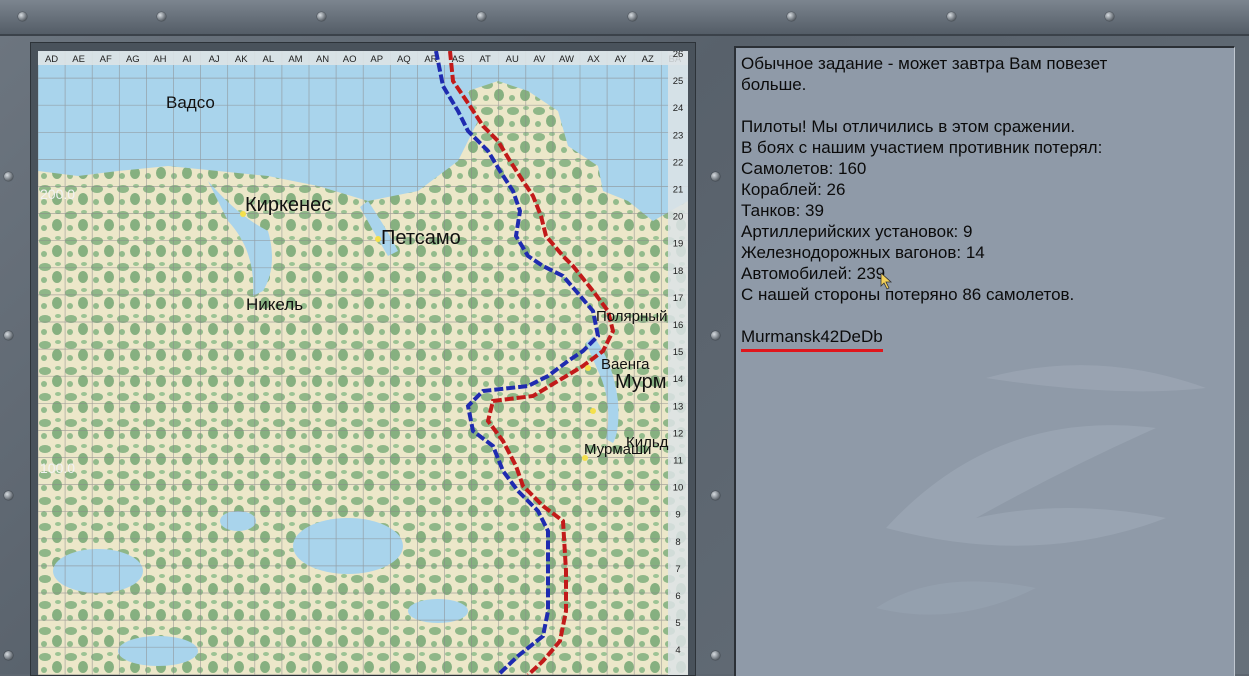 This screenshot has width=1249, height=676. Describe the element at coordinates (804, 168) in the screenshot. I see `stat-planes: Самолетов: 160` at that location.